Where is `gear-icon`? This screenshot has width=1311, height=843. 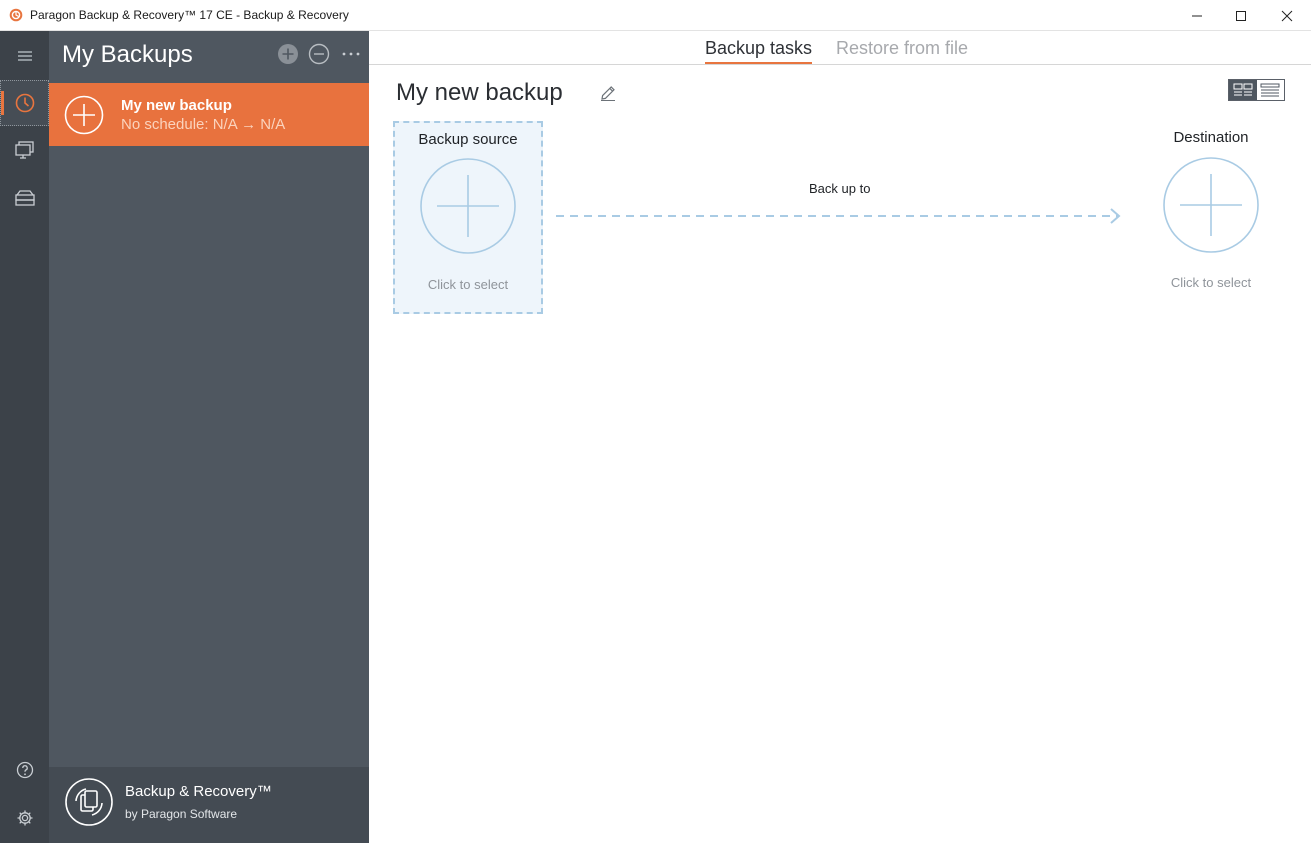
gear-icon is located at coordinates (24, 818).